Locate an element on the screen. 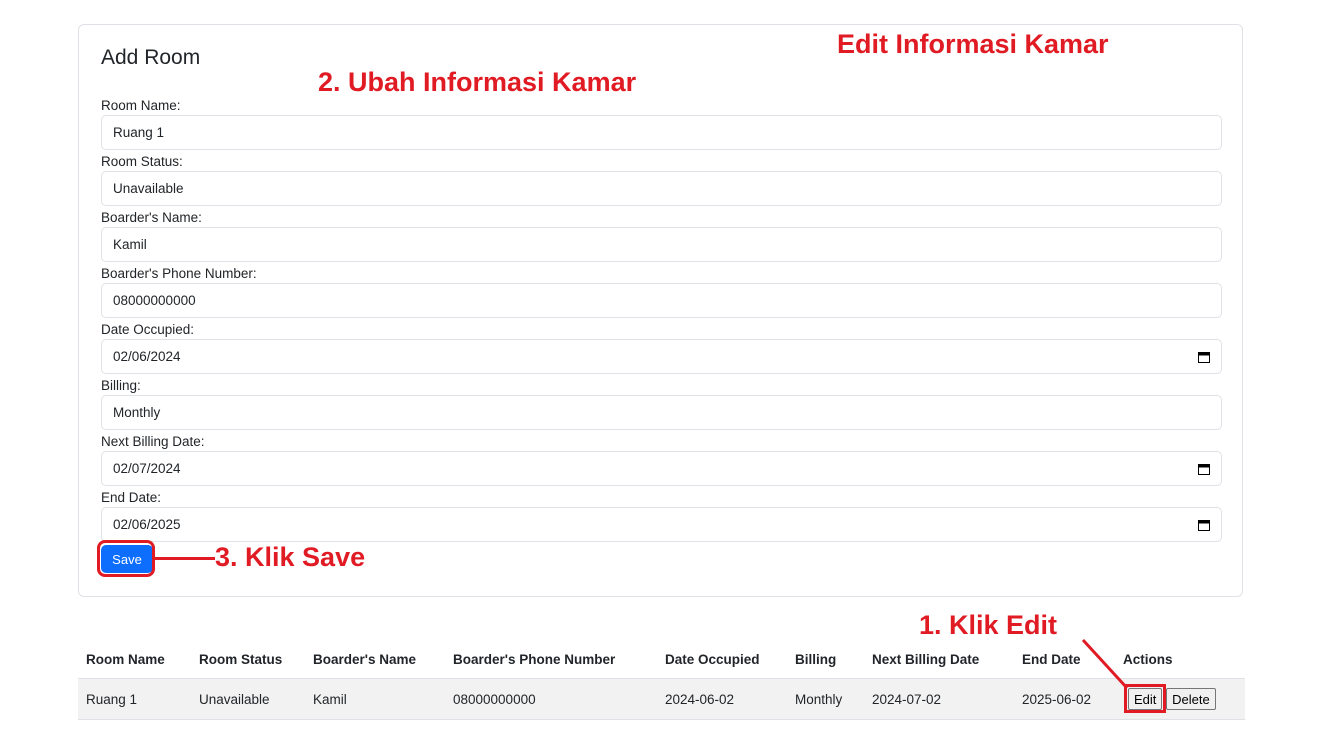 The width and height of the screenshot is (1321, 732). col-boarder-phone: Boarder's Phone Number is located at coordinates (551, 660).